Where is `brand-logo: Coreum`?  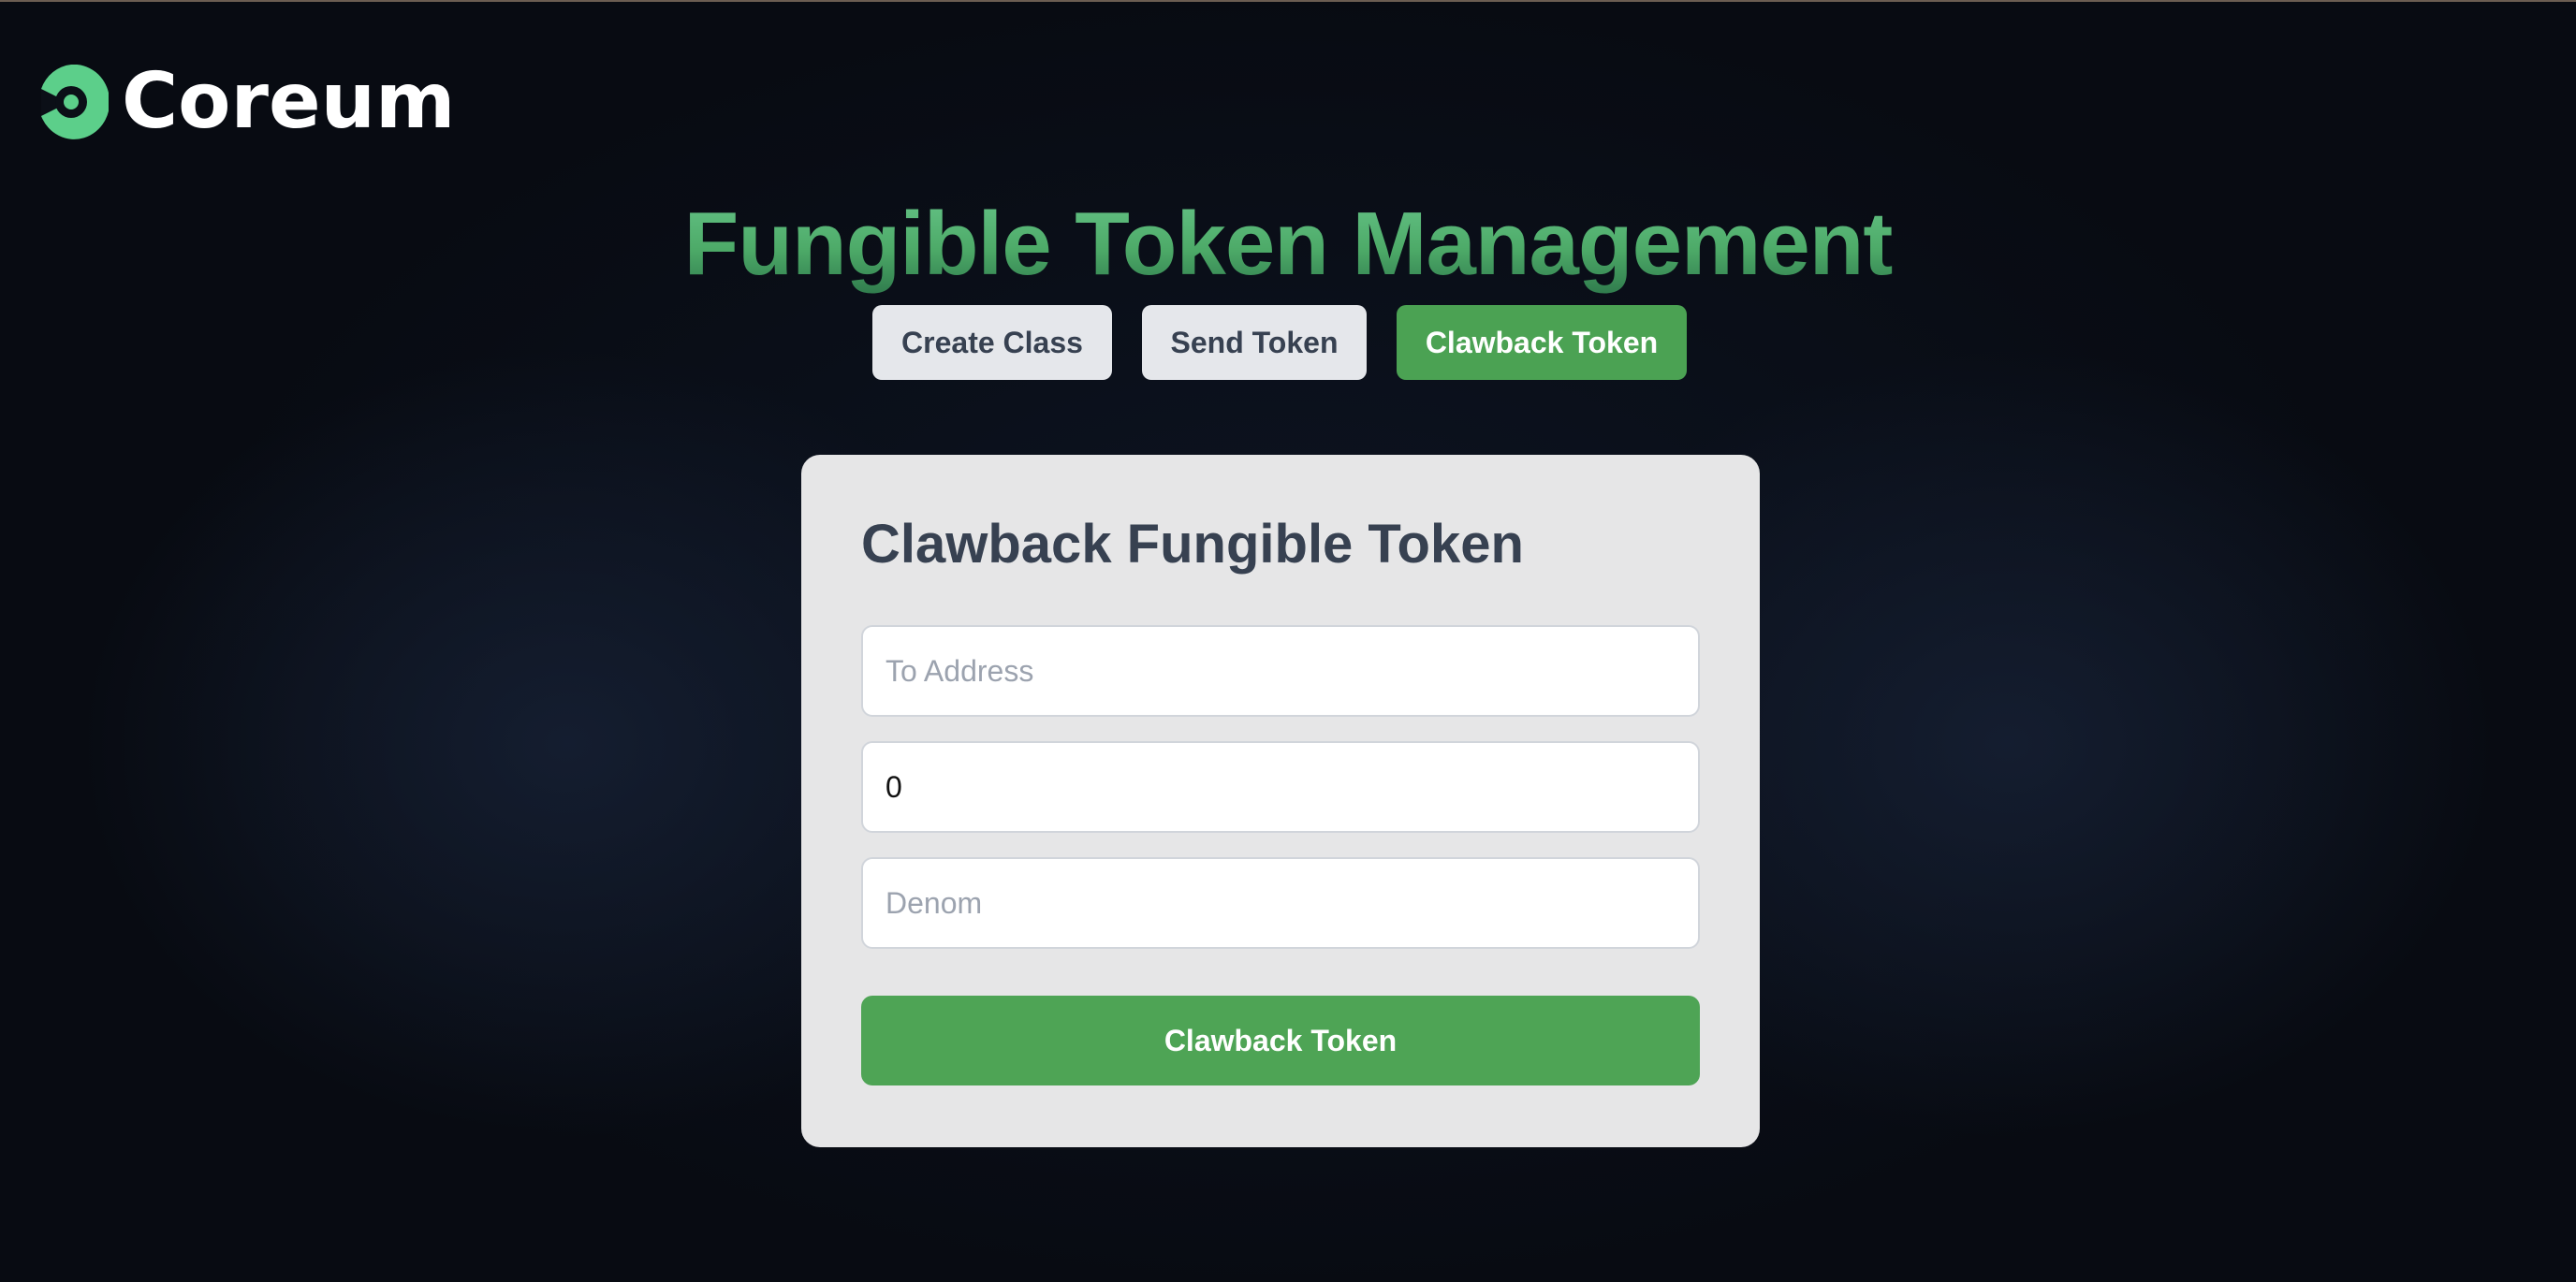
brand-logo: Coreum is located at coordinates (248, 102).